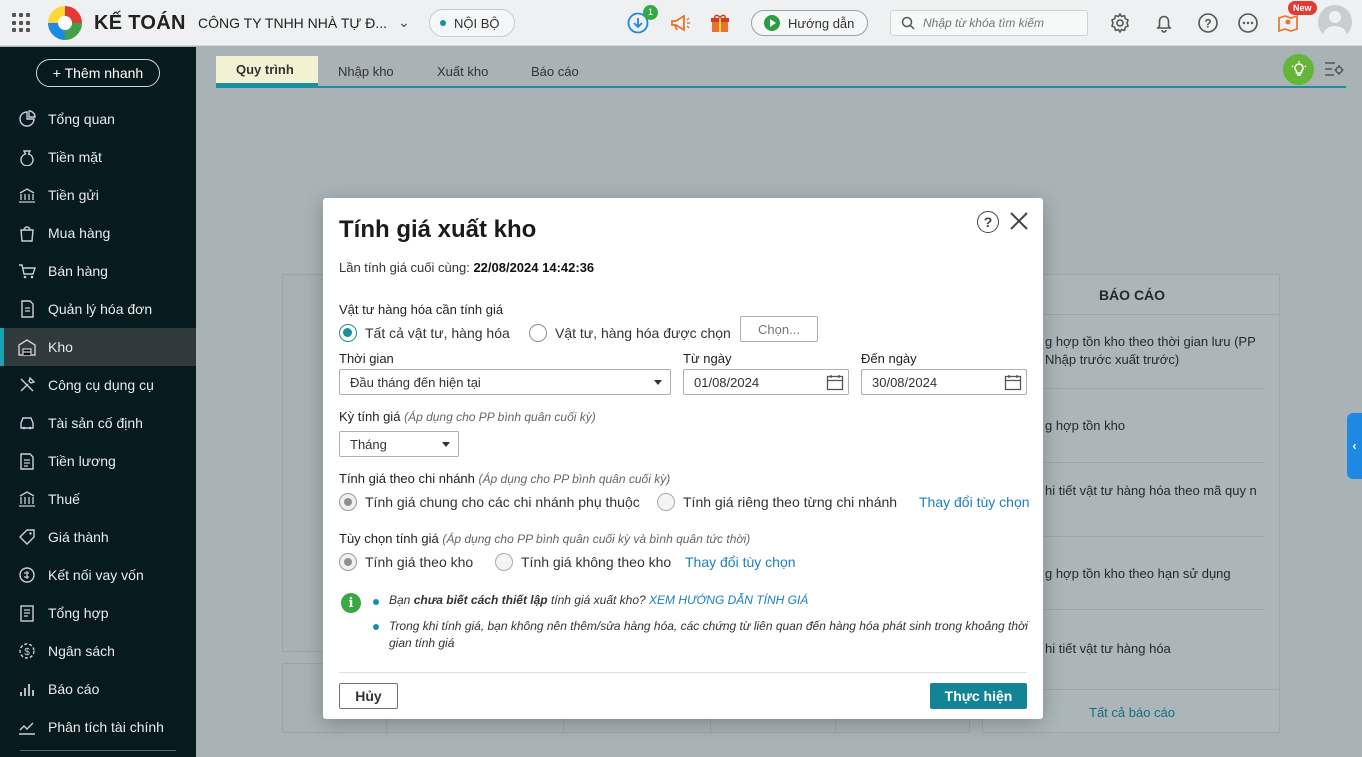 The width and height of the screenshot is (1362, 757). What do you see at coordinates (27, 423) in the screenshot?
I see `car-icon` at bounding box center [27, 423].